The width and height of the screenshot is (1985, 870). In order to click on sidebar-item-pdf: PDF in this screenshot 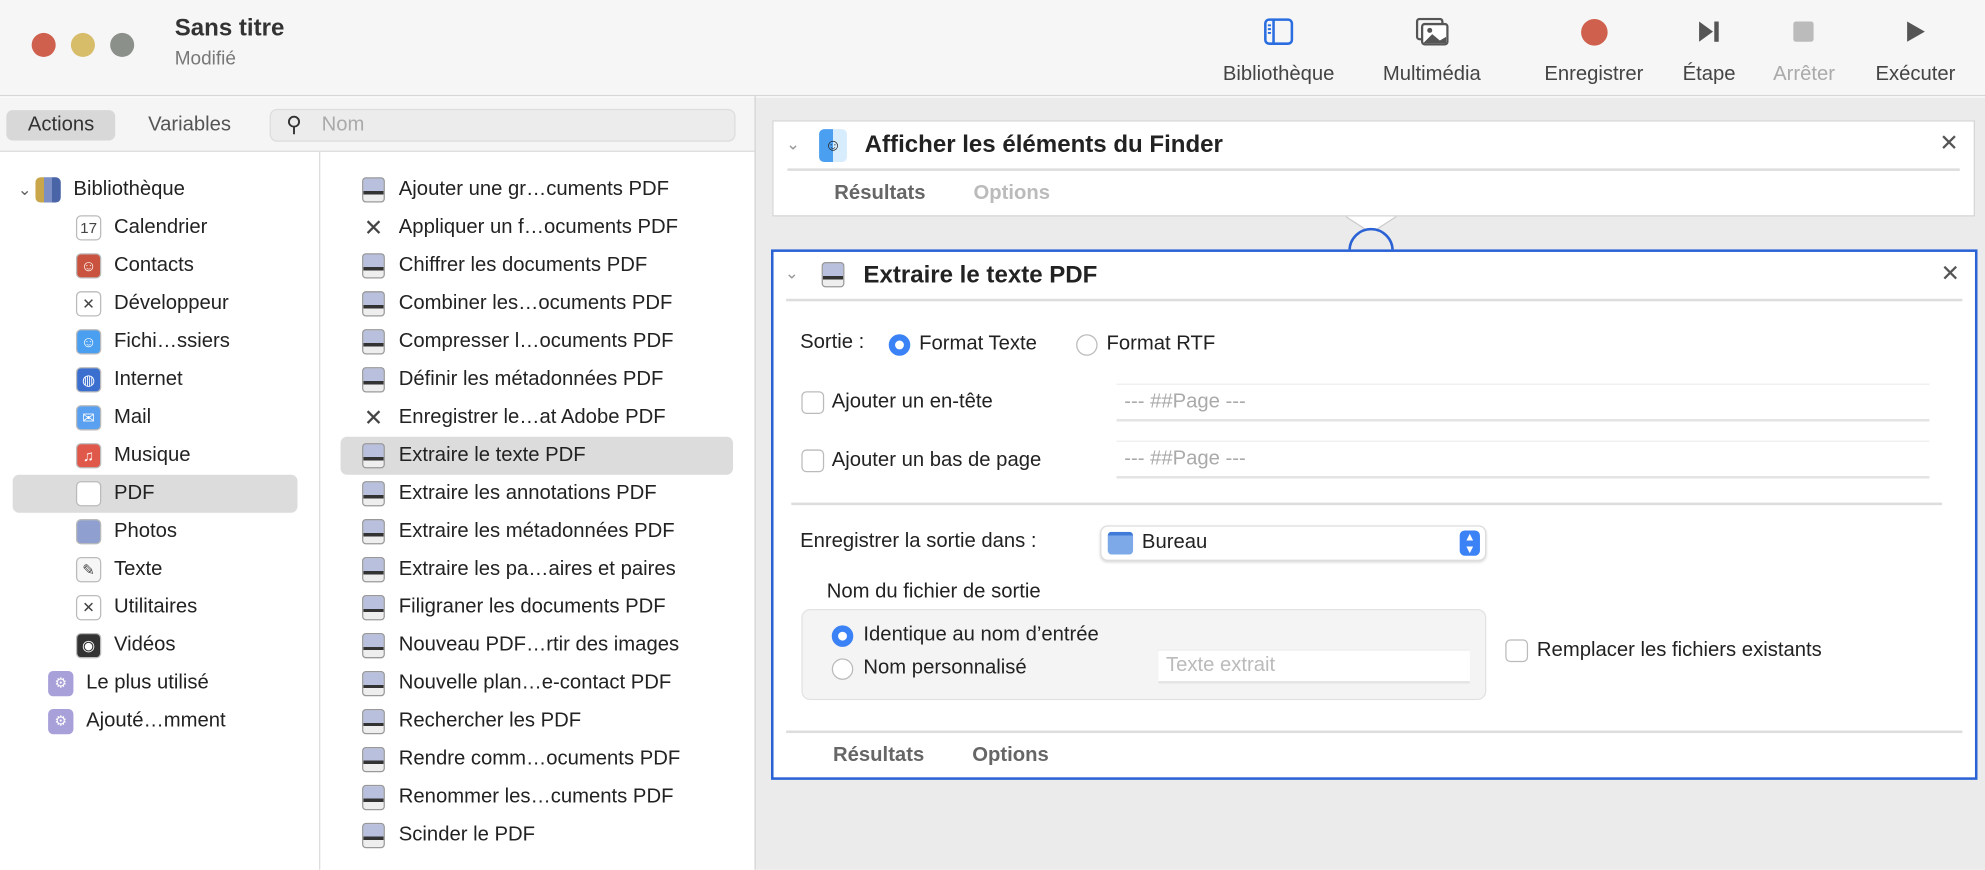, I will do `click(155, 493)`.